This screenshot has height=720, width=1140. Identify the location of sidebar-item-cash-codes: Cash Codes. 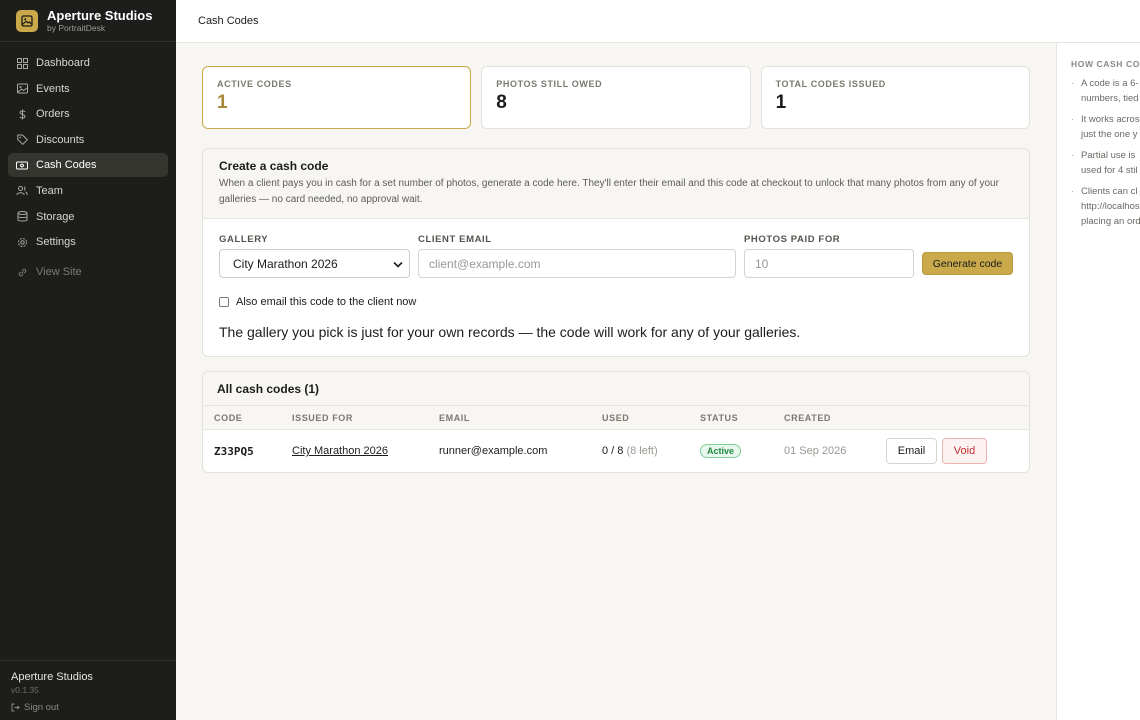
(88, 165).